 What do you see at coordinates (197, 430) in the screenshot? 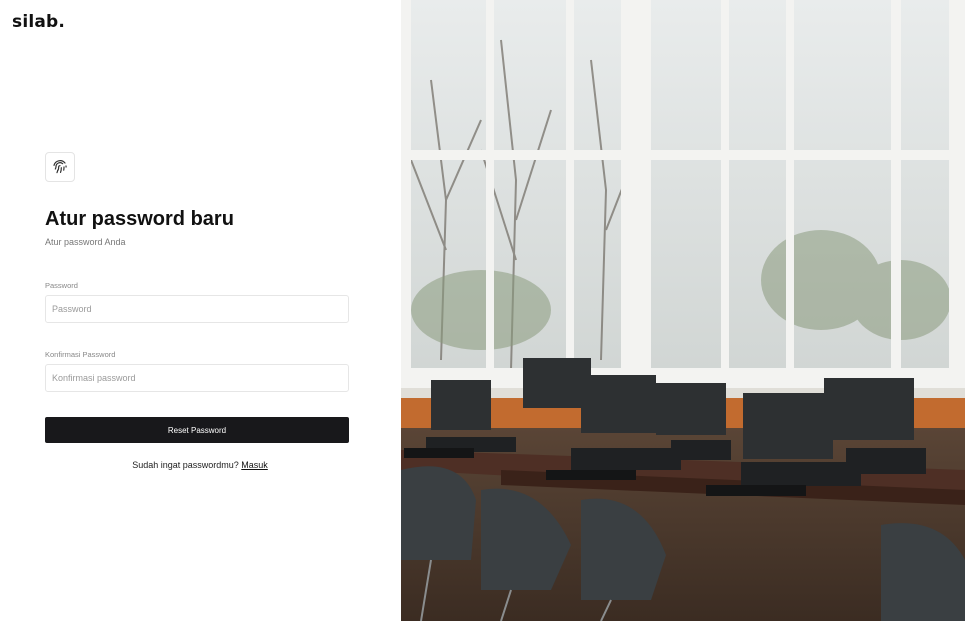
I see `reset-password-button: Reset Password` at bounding box center [197, 430].